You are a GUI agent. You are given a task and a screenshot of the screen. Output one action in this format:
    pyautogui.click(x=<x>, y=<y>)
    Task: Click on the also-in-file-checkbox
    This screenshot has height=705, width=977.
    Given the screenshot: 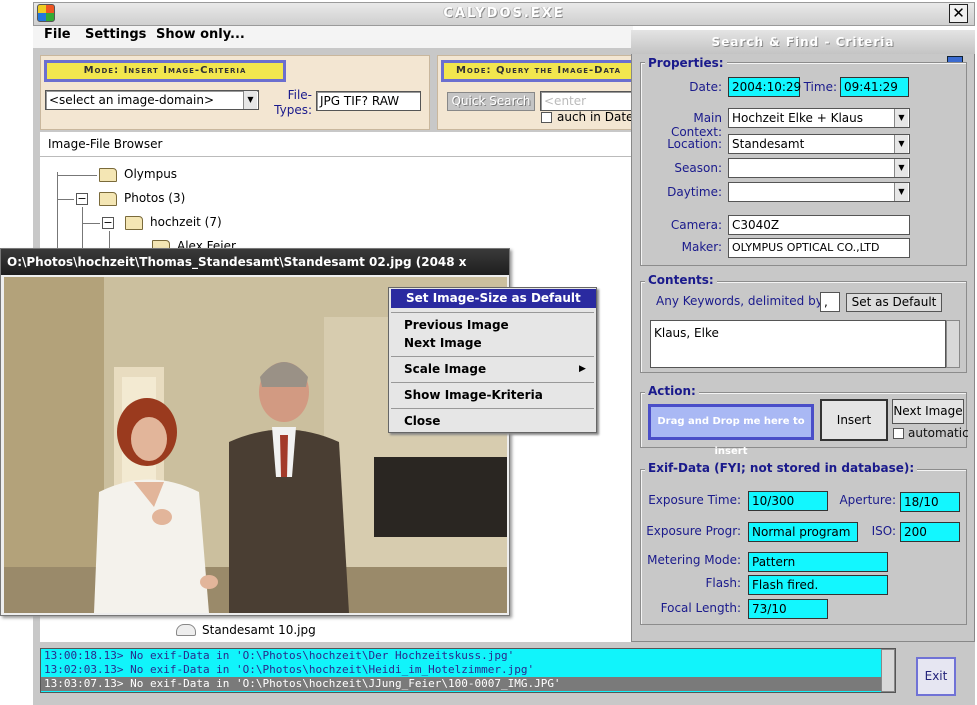 What is the action you would take?
    pyautogui.click(x=546, y=117)
    